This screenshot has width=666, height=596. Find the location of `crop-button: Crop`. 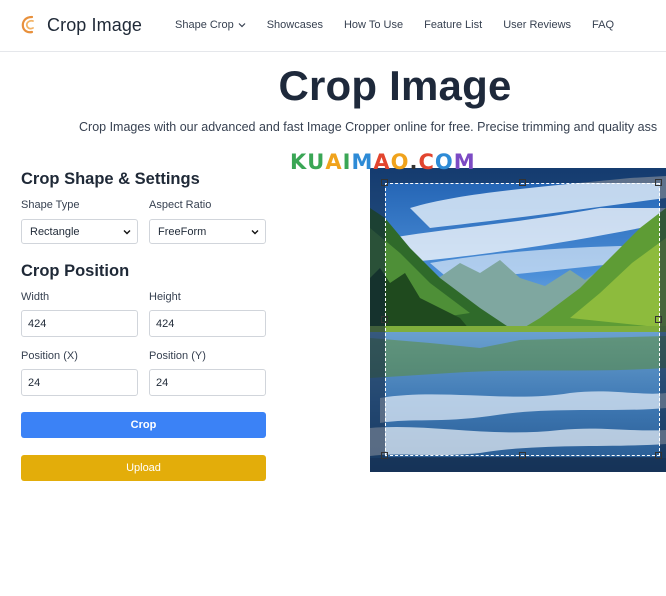

crop-button: Crop is located at coordinates (143, 425).